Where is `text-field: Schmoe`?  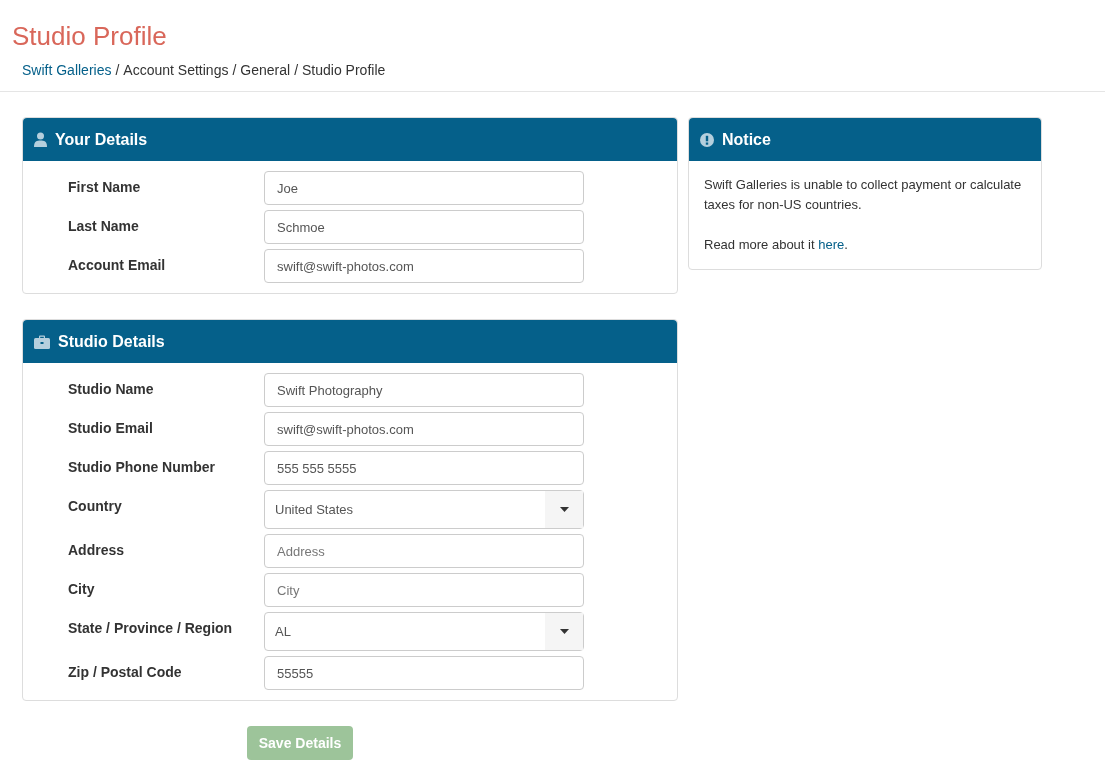 text-field: Schmoe is located at coordinates (424, 227).